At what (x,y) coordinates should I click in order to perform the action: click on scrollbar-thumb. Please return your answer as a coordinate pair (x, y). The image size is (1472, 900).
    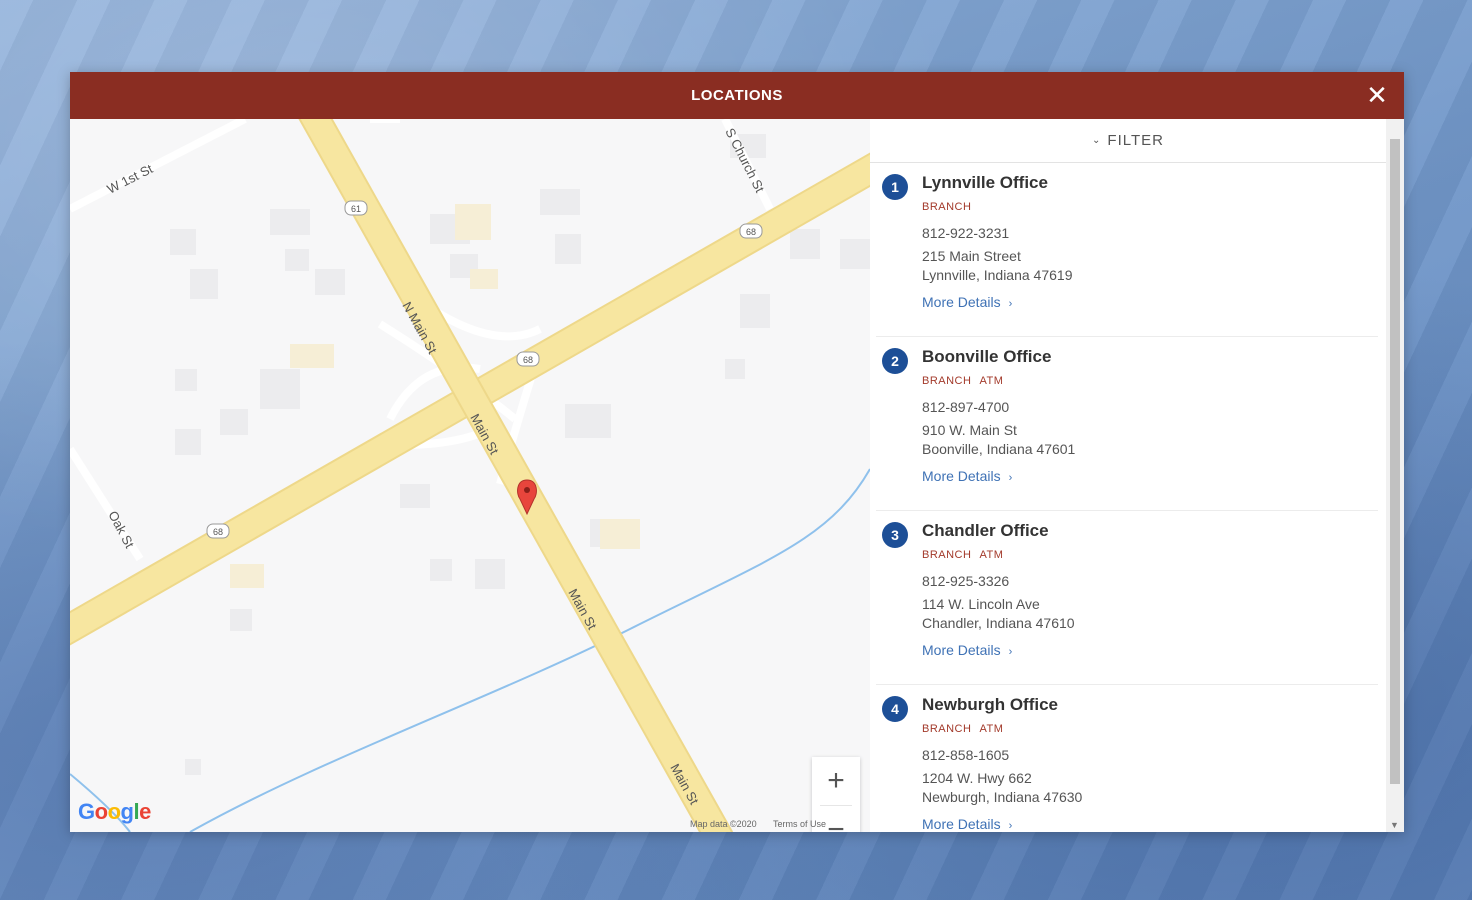
    Looking at the image, I should click on (1395, 461).